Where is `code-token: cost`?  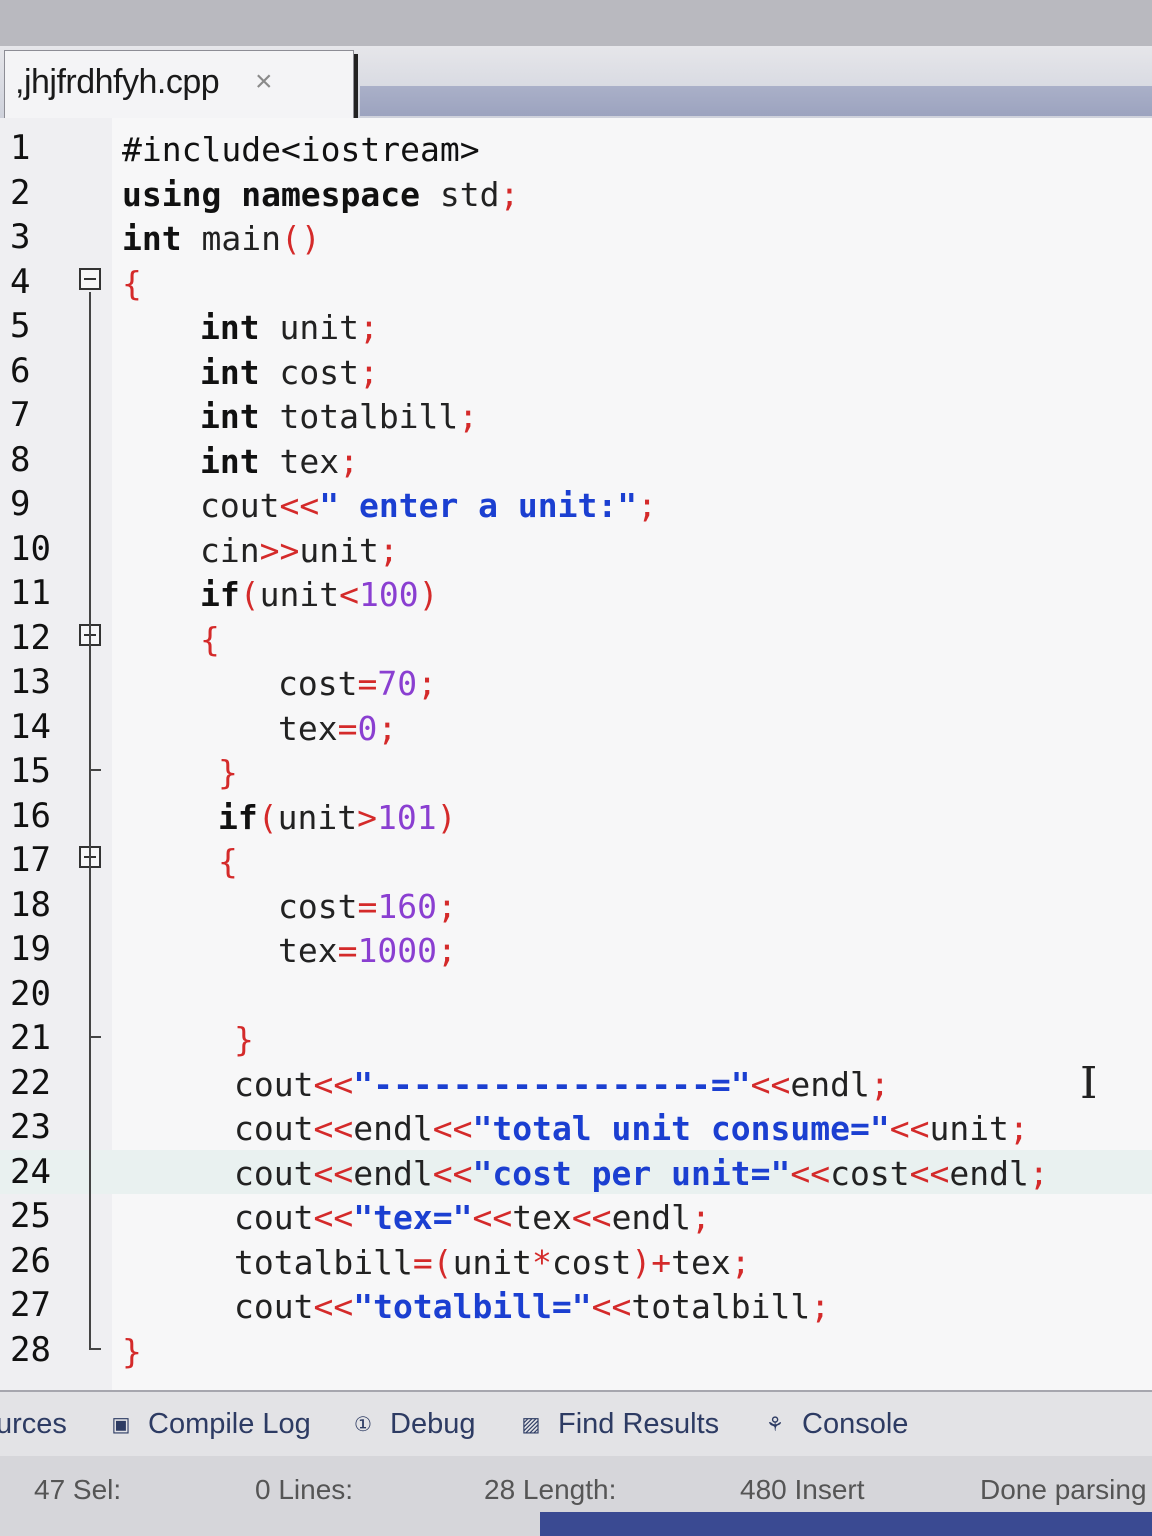 code-token: cost is located at coordinates (318, 683).